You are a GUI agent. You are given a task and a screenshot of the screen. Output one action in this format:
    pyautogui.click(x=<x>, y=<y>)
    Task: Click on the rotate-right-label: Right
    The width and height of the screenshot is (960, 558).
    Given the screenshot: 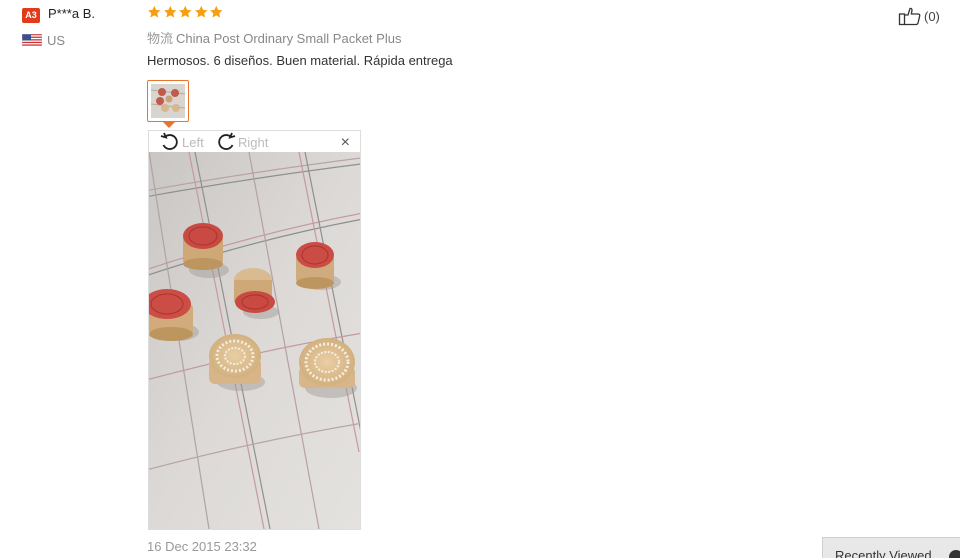 What is the action you would take?
    pyautogui.click(x=253, y=142)
    